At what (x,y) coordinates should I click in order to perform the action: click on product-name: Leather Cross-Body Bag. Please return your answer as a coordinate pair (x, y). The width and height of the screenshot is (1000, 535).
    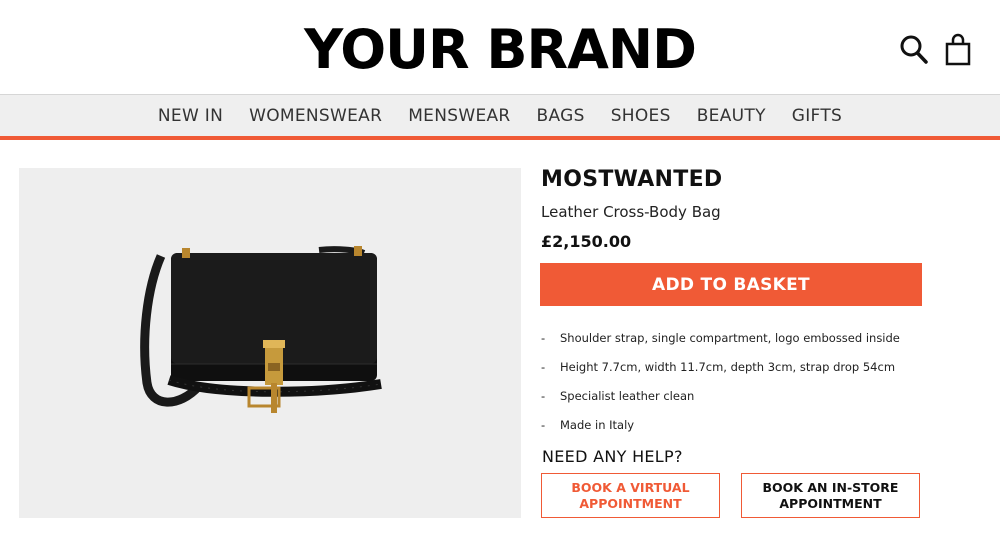
    Looking at the image, I should click on (631, 212).